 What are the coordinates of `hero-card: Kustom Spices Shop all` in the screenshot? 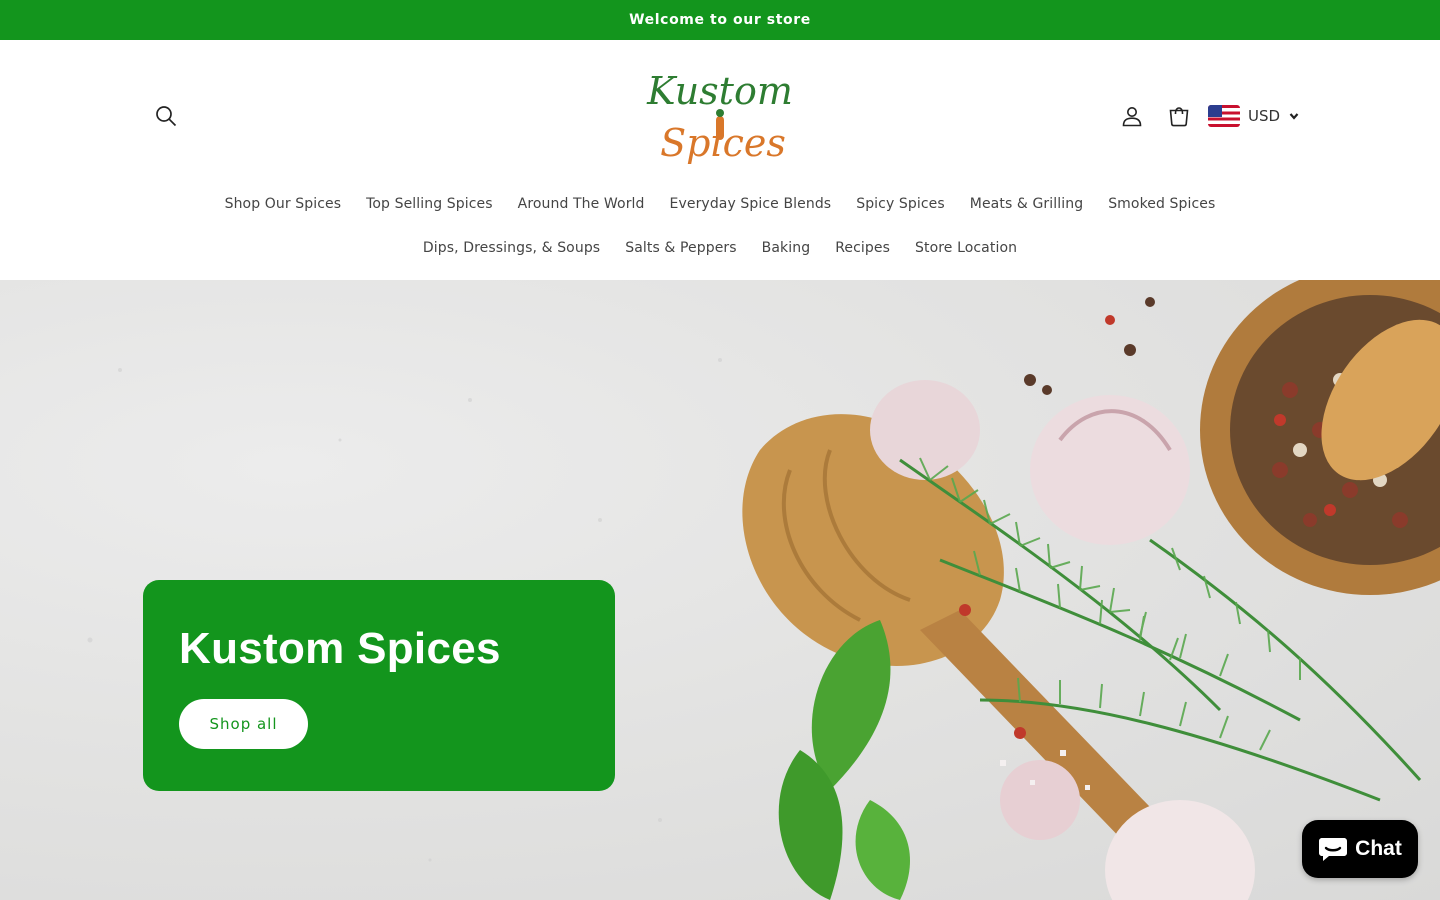 It's located at (379, 685).